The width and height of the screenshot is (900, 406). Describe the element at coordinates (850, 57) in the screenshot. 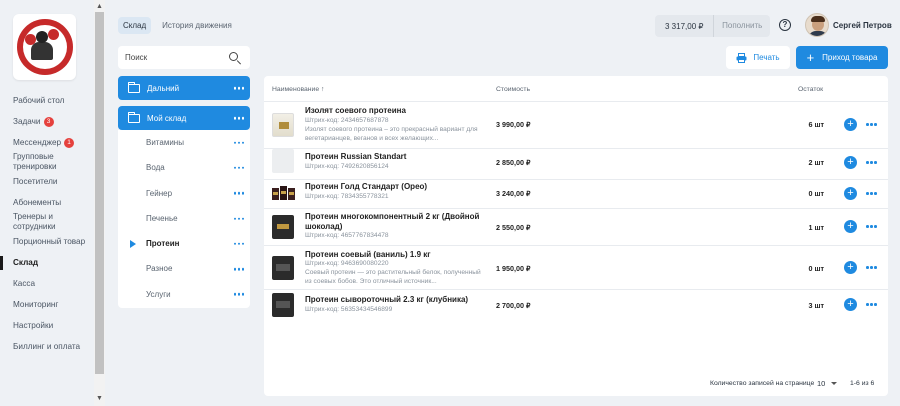

I see `add-goods-label: Приход товара` at that location.